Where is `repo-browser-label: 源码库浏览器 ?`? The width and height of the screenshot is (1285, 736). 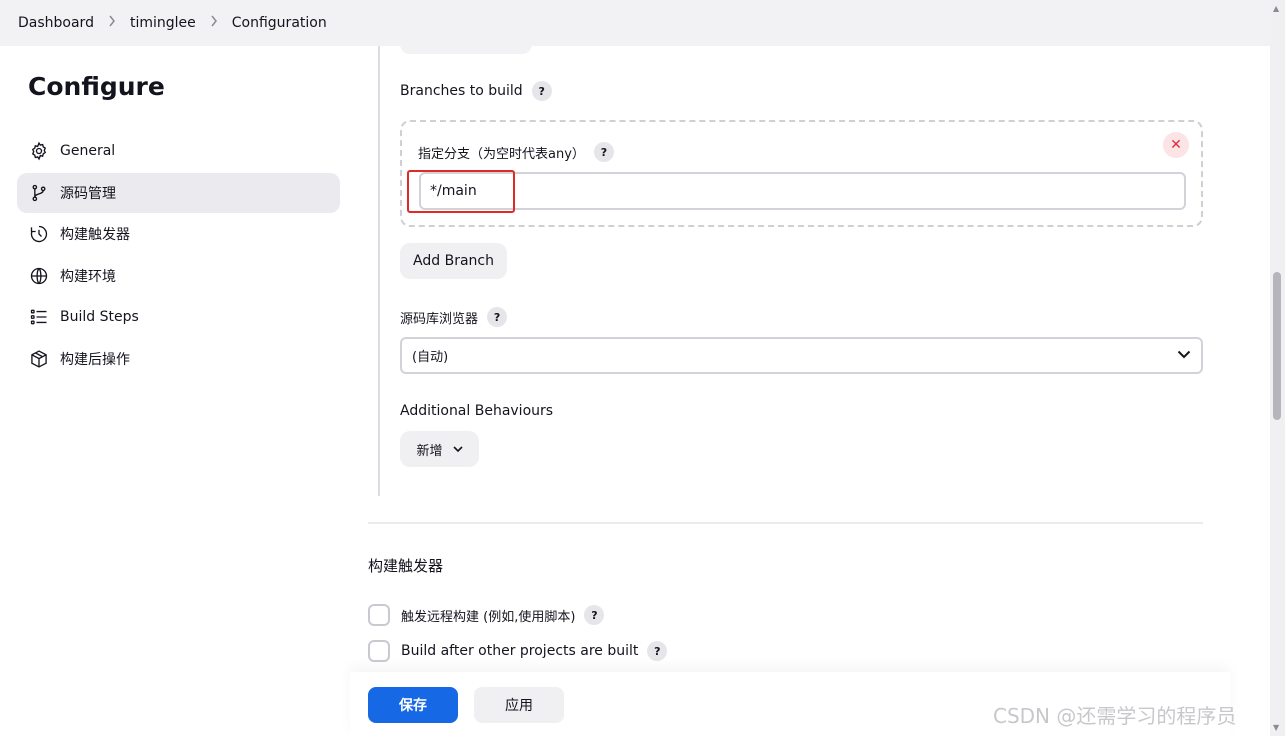 repo-browser-label: 源码库浏览器 ? is located at coordinates (454, 317).